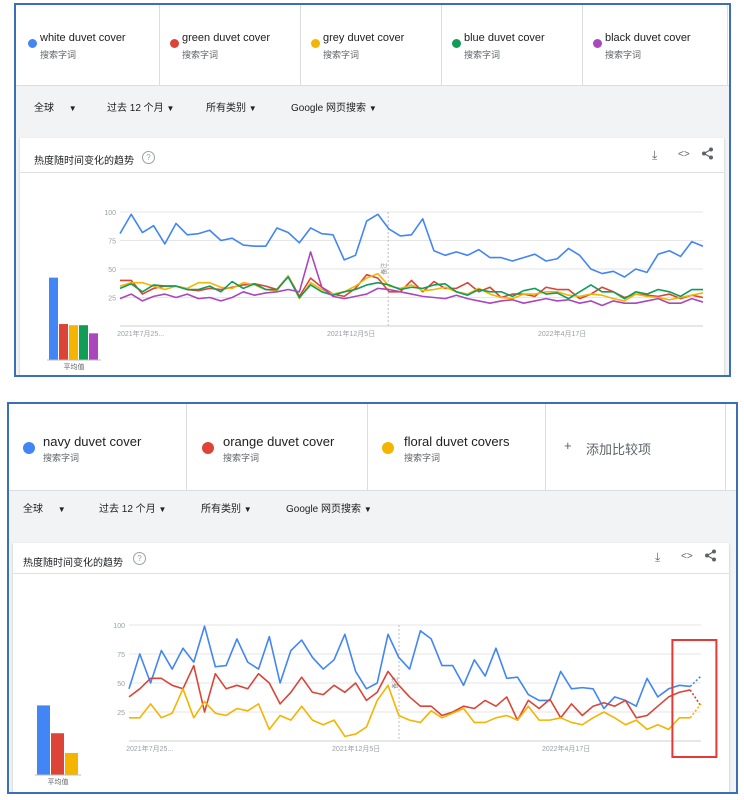 The width and height of the screenshot is (744, 800). I want to click on note-marker-label: 备注, so click(384, 269).